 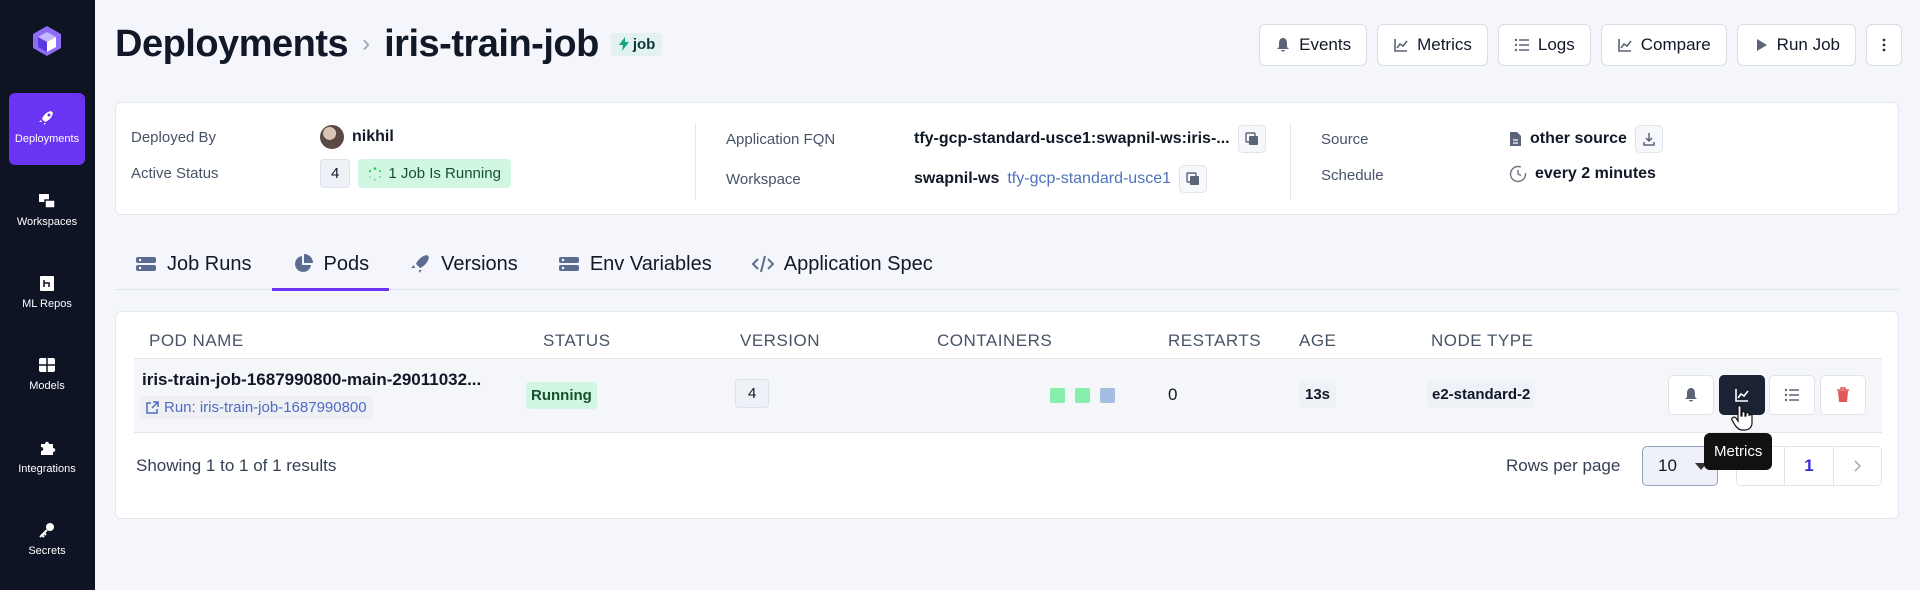 What do you see at coordinates (1761, 45) in the screenshot?
I see `play-icon` at bounding box center [1761, 45].